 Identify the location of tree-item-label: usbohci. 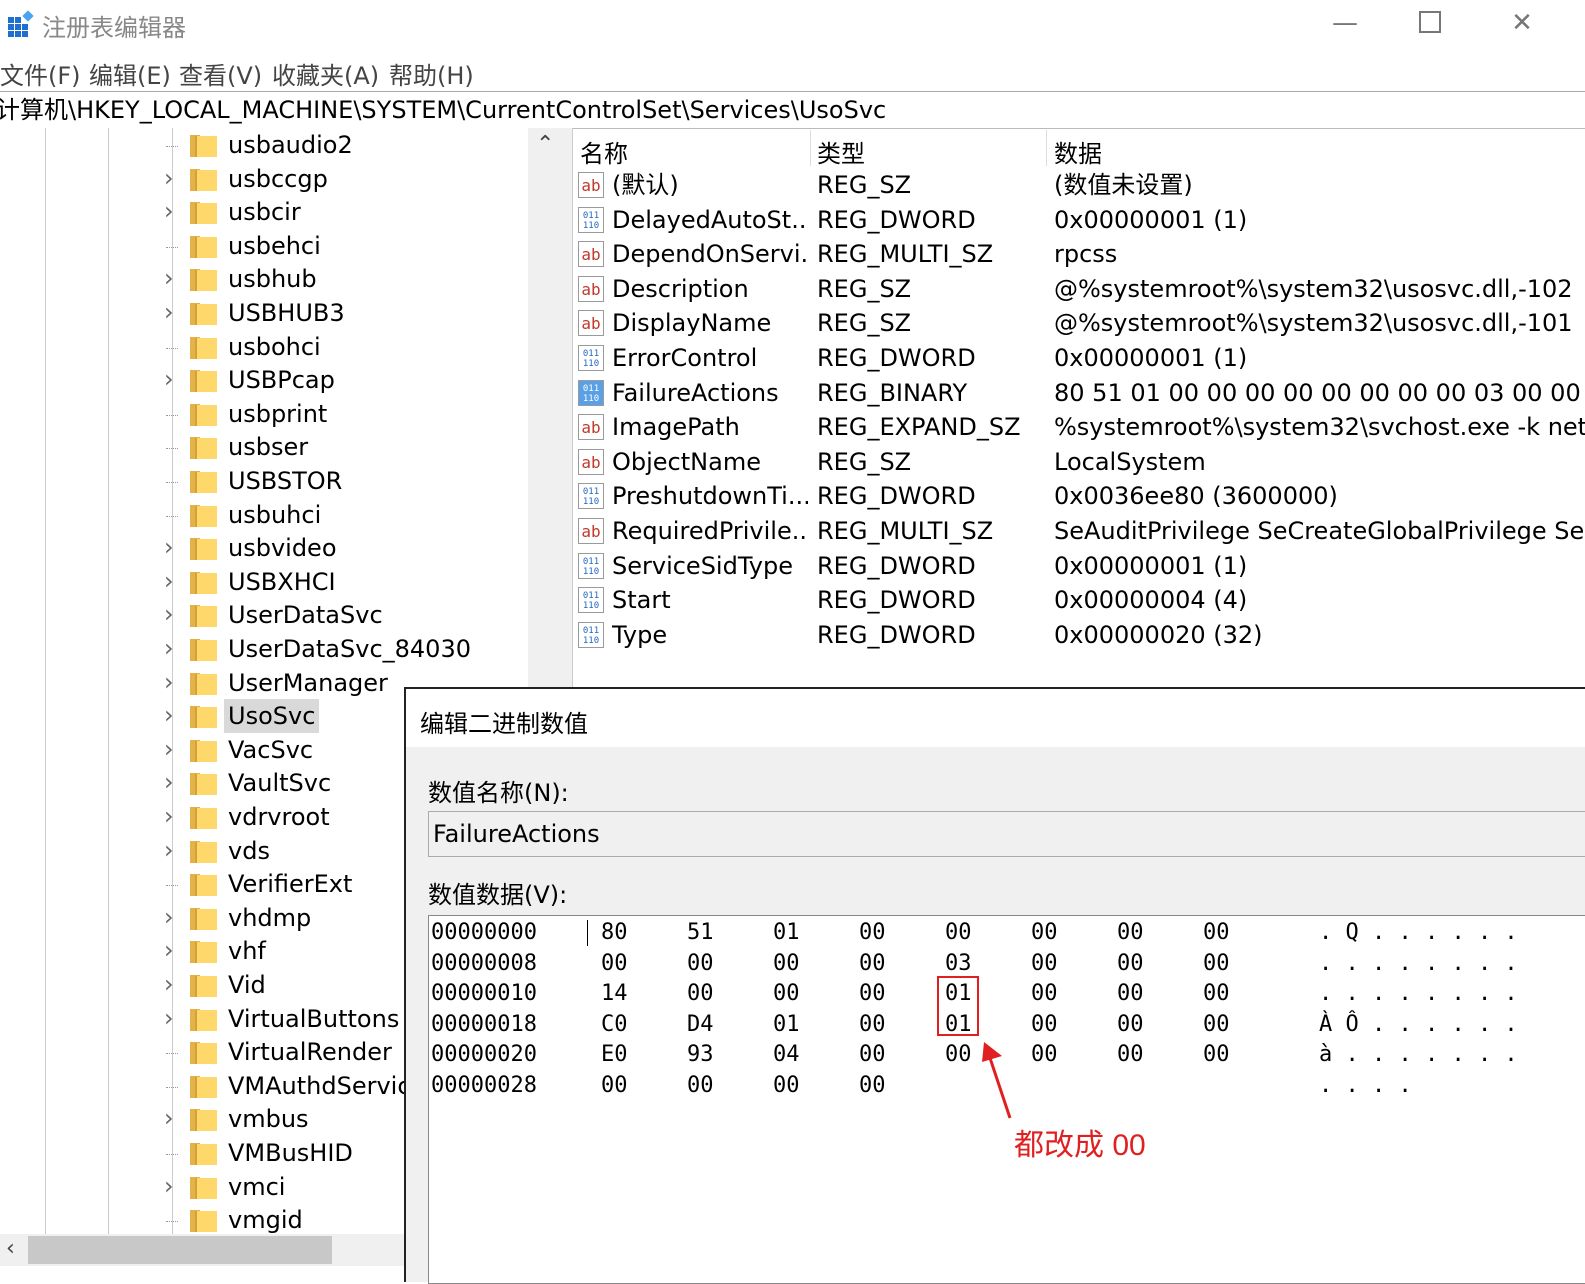
(274, 347).